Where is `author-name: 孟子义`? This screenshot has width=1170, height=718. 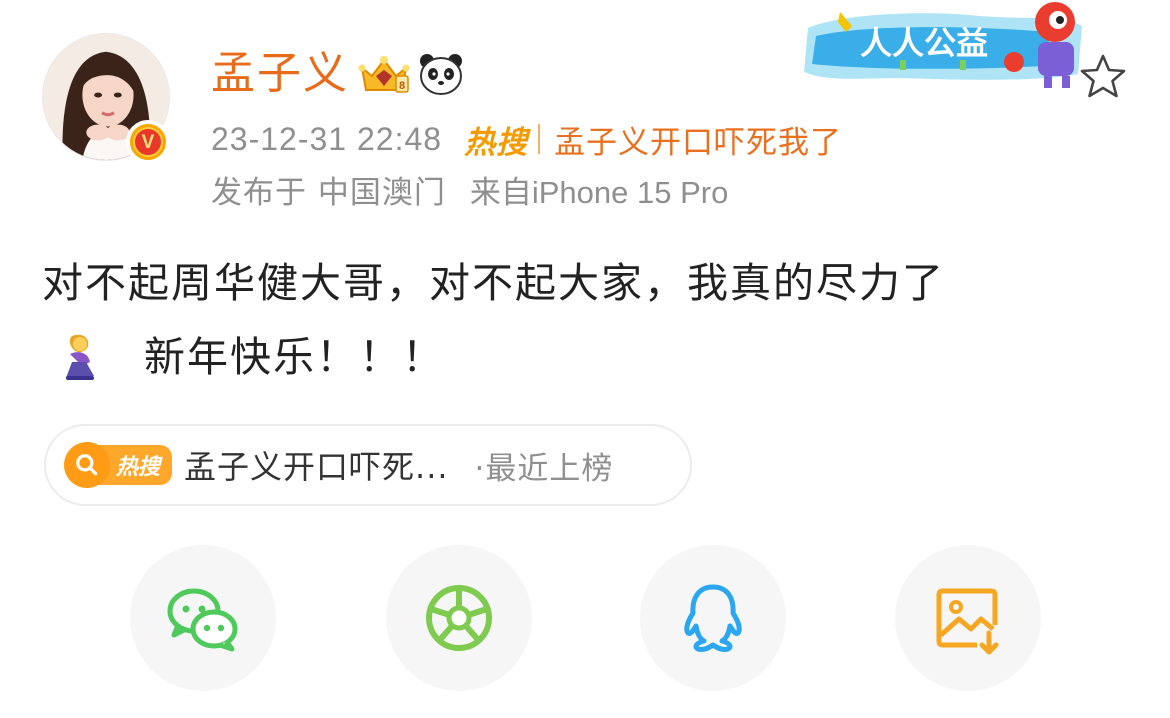
author-name: 孟子义 is located at coordinates (280, 74).